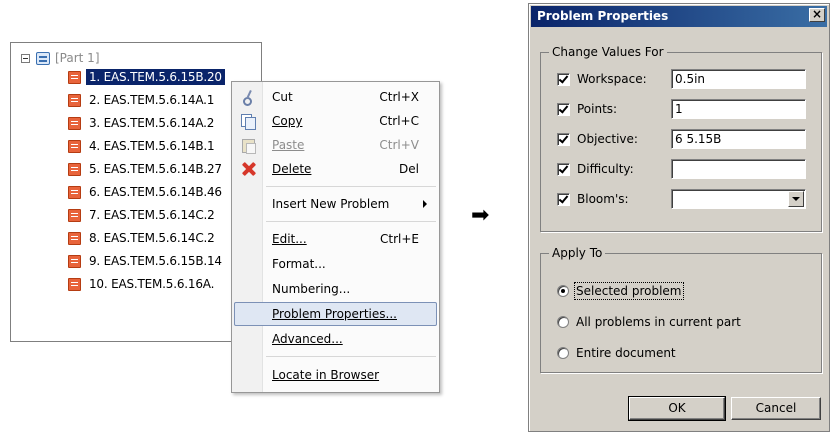 The image size is (835, 435). I want to click on menu-label: Locate in Browser, so click(326, 375).